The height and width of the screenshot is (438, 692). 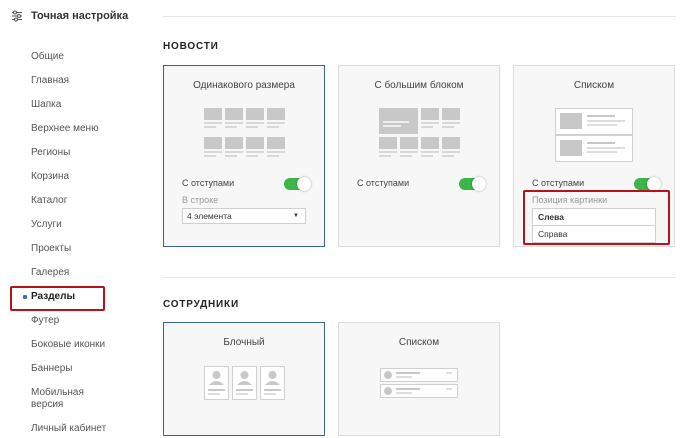 What do you see at coordinates (596, 217) in the screenshot?
I see `highlight-image-position` at bounding box center [596, 217].